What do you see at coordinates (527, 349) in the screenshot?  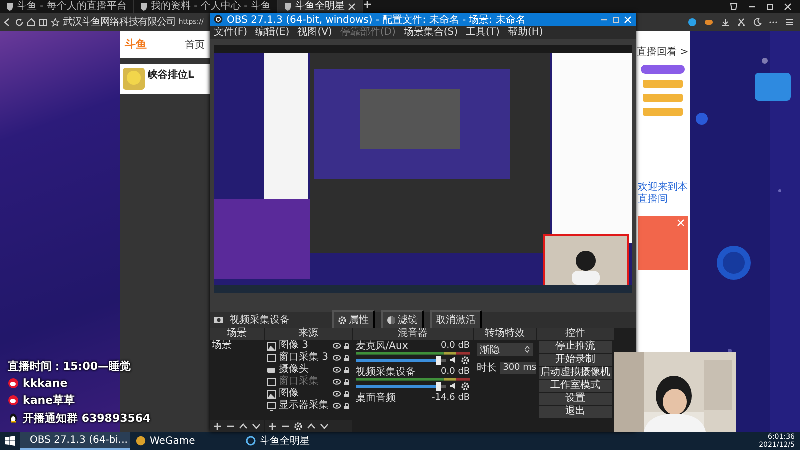 I see `caret-icon` at bounding box center [527, 349].